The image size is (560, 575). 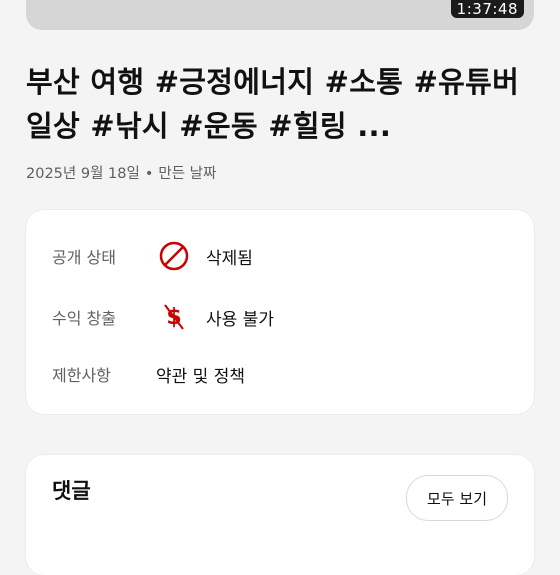 What do you see at coordinates (487, 9) in the screenshot?
I see `duration-badge: 1:37:48` at bounding box center [487, 9].